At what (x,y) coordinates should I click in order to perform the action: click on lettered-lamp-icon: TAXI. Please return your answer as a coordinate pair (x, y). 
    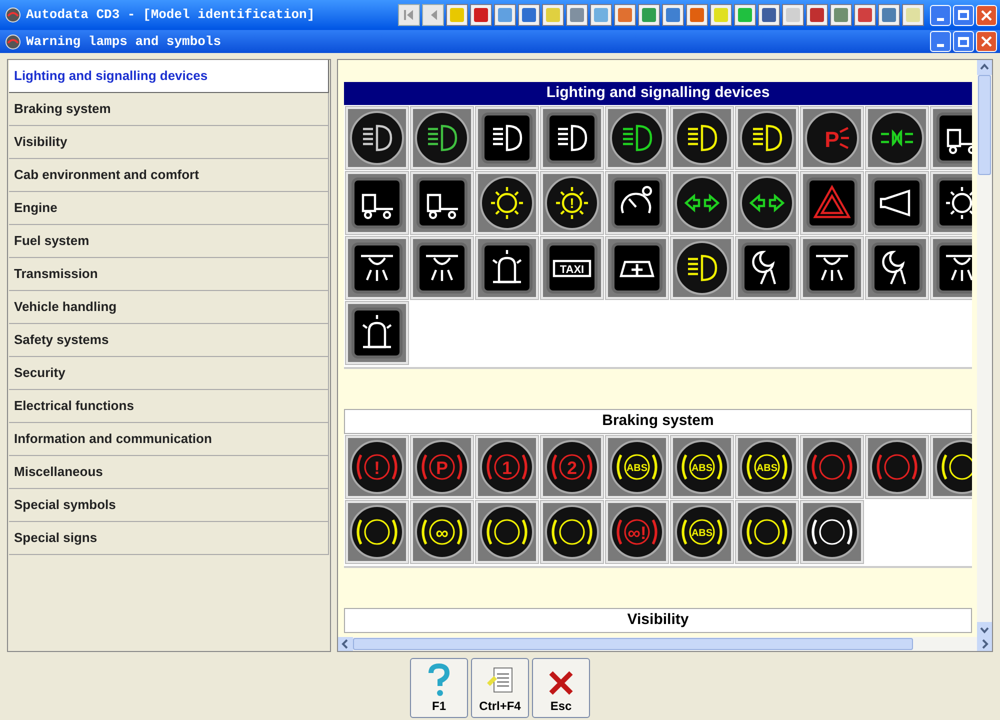
    Looking at the image, I should click on (572, 268).